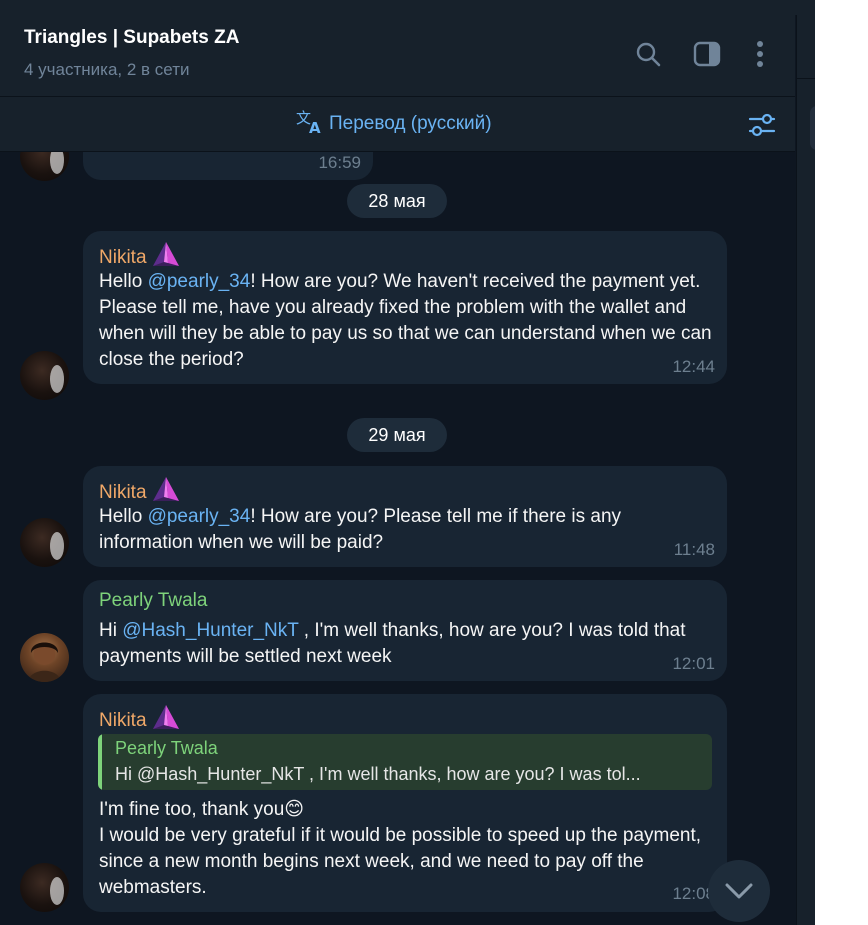 The image size is (868, 925). What do you see at coordinates (397, 435) in the screenshot?
I see `date-separator: 29 мая` at bounding box center [397, 435].